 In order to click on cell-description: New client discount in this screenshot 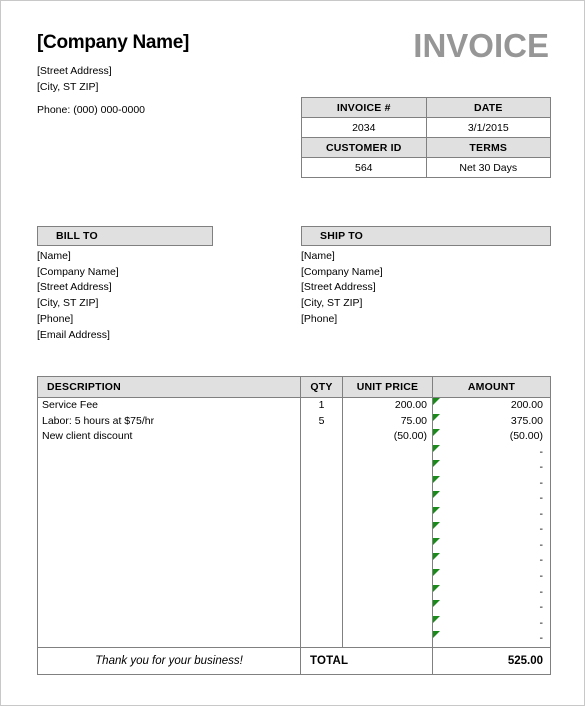, I will do `click(169, 437)`.